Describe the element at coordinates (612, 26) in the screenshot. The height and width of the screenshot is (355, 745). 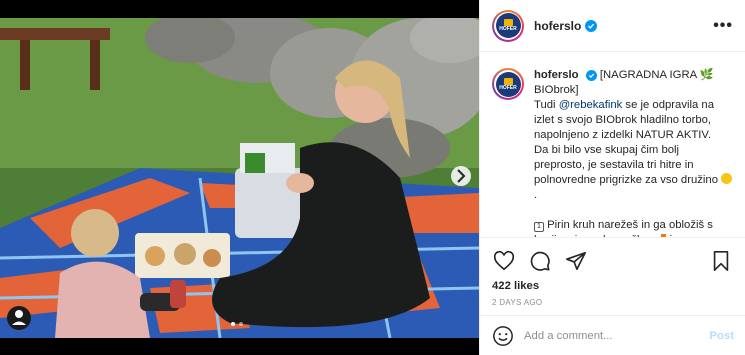
I see `post-header: HOFER hoferslo •••` at that location.